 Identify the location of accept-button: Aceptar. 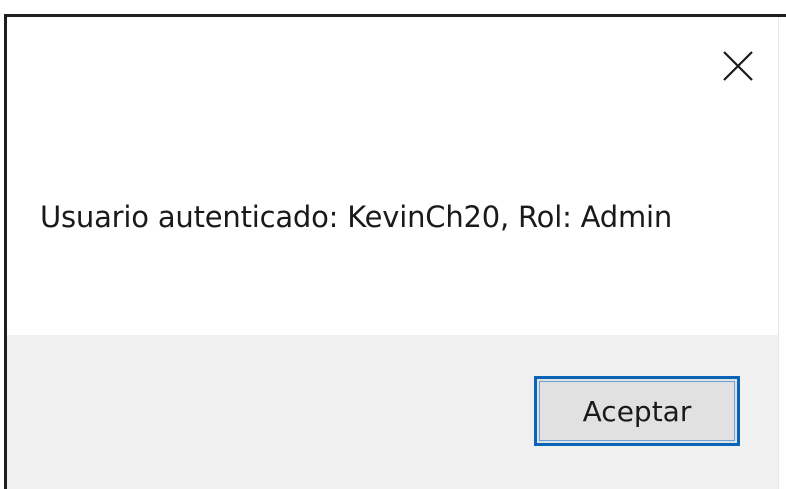
(637, 411).